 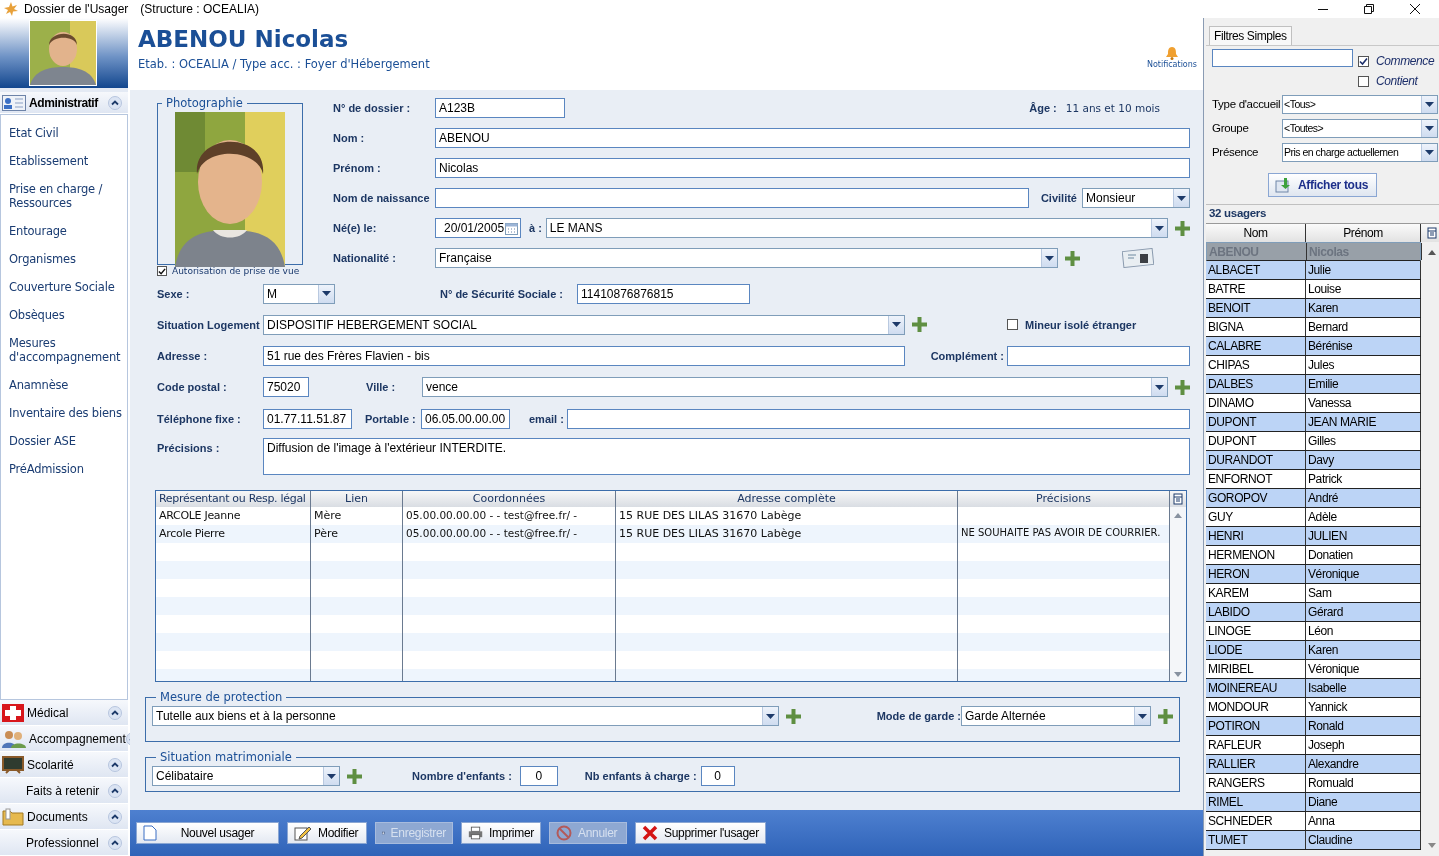 What do you see at coordinates (1313, 498) in the screenshot?
I see `list-row: GOROPOV André` at bounding box center [1313, 498].